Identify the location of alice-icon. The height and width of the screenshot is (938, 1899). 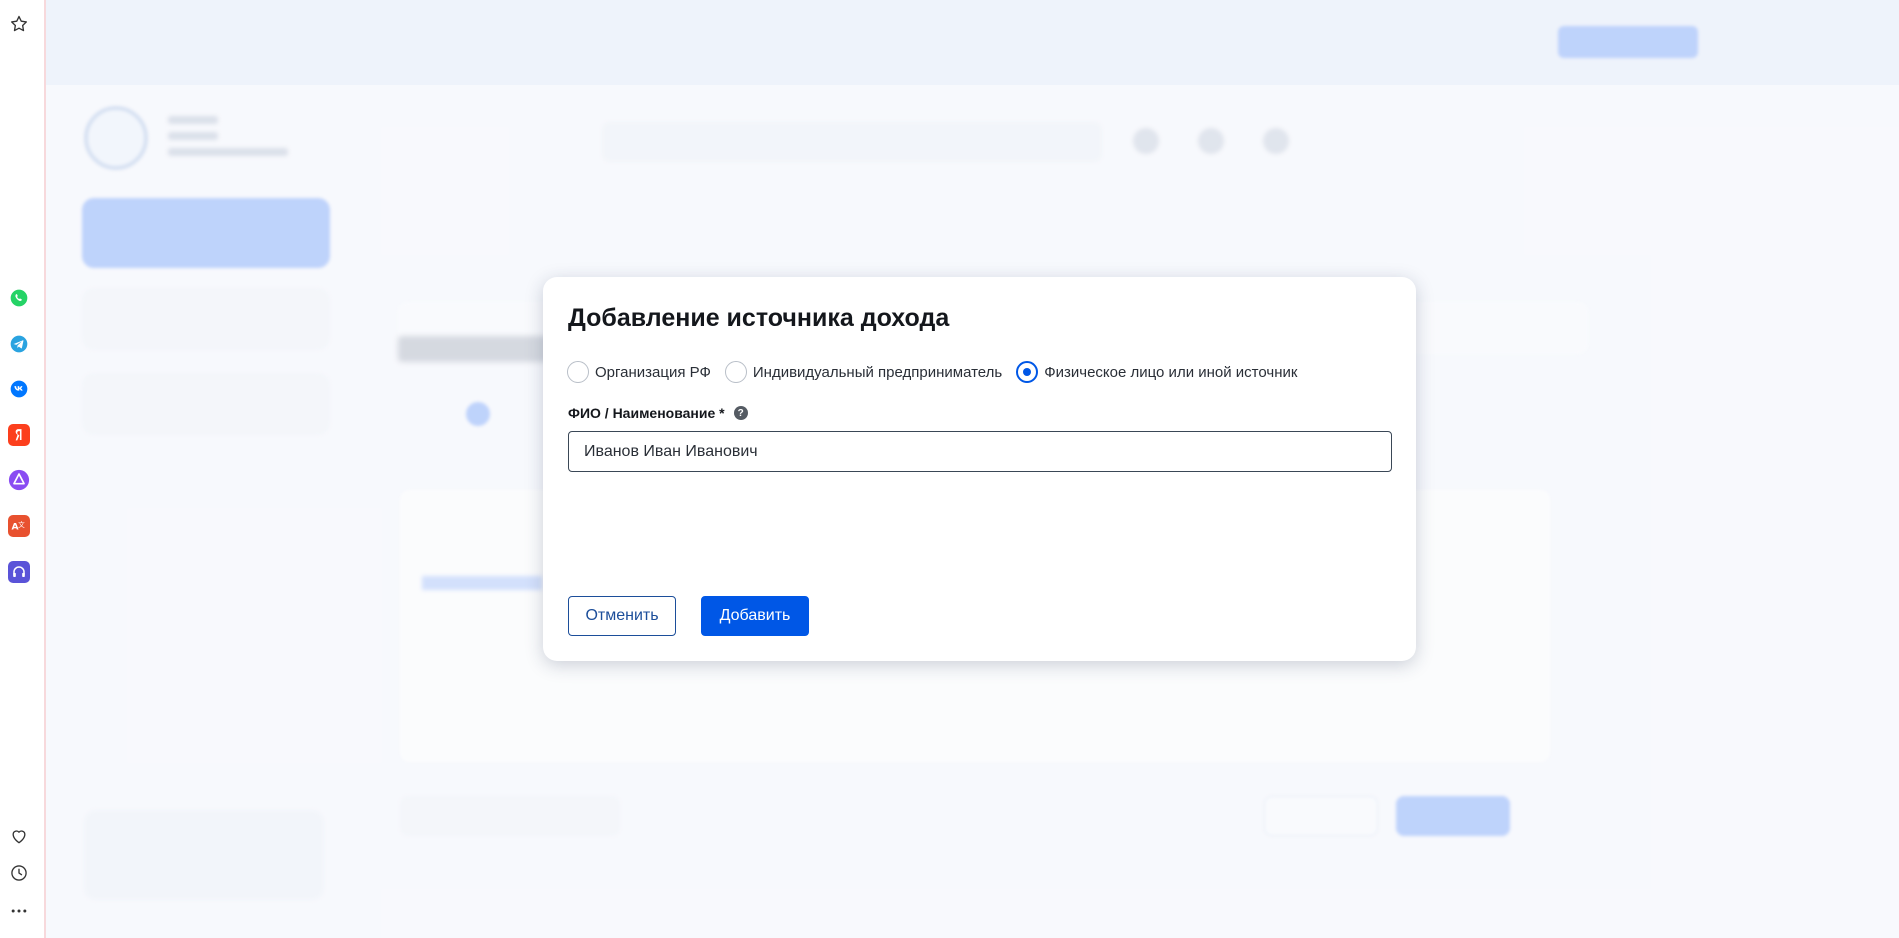
(19, 480).